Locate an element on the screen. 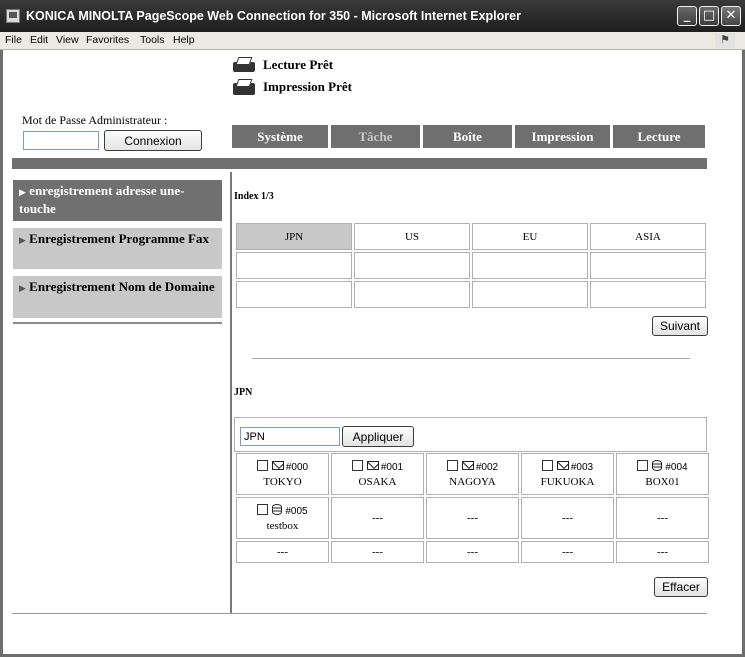 The image size is (745, 657). sidebar-item-one-touch: ▶ enregistrement adresse une-touche is located at coordinates (117, 200).